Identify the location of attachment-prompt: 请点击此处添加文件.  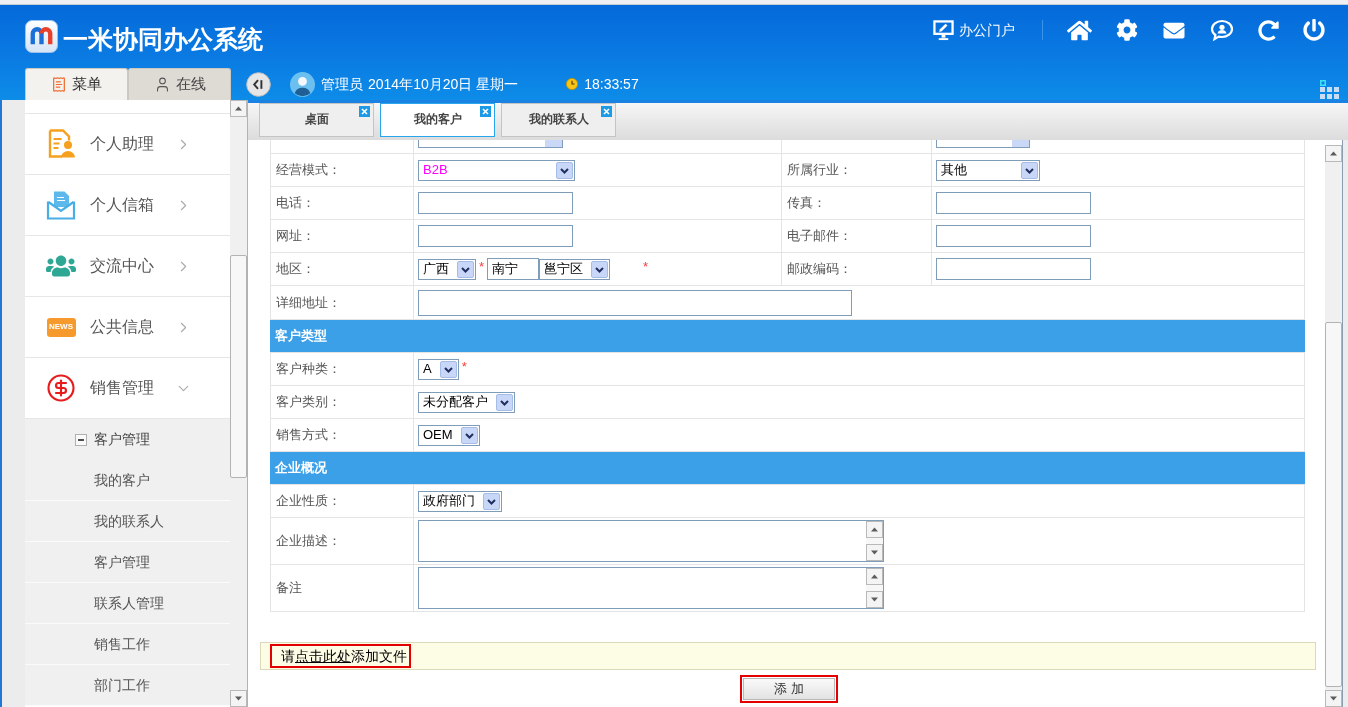
(340, 656).